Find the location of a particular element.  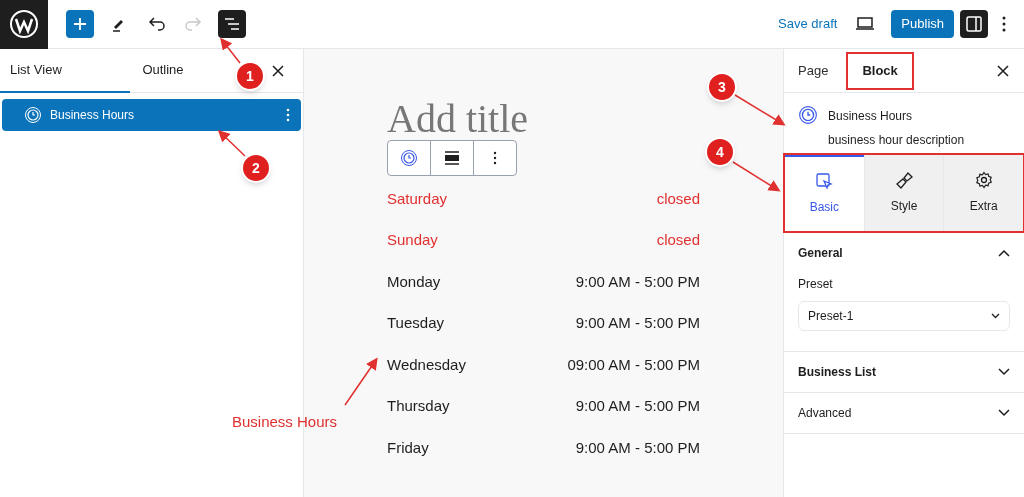

brush-icon is located at coordinates (904, 180).